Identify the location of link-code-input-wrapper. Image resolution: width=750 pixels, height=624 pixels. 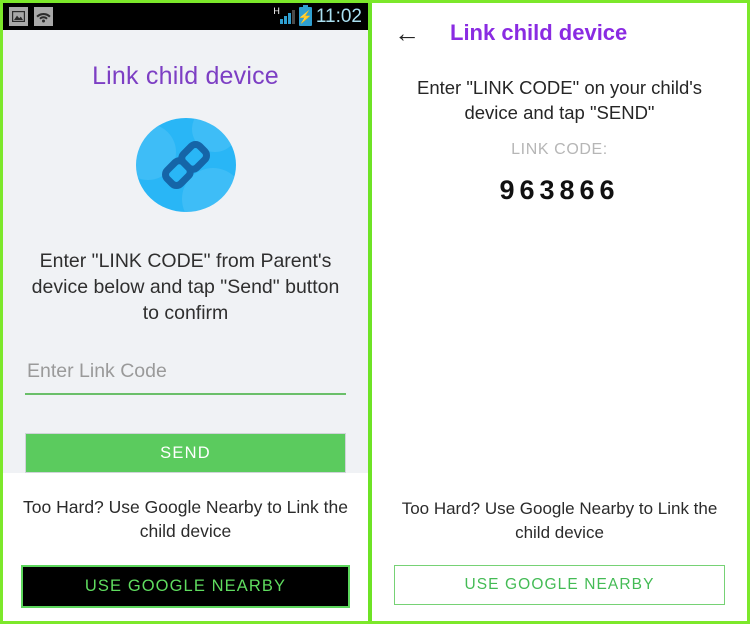
(185, 377).